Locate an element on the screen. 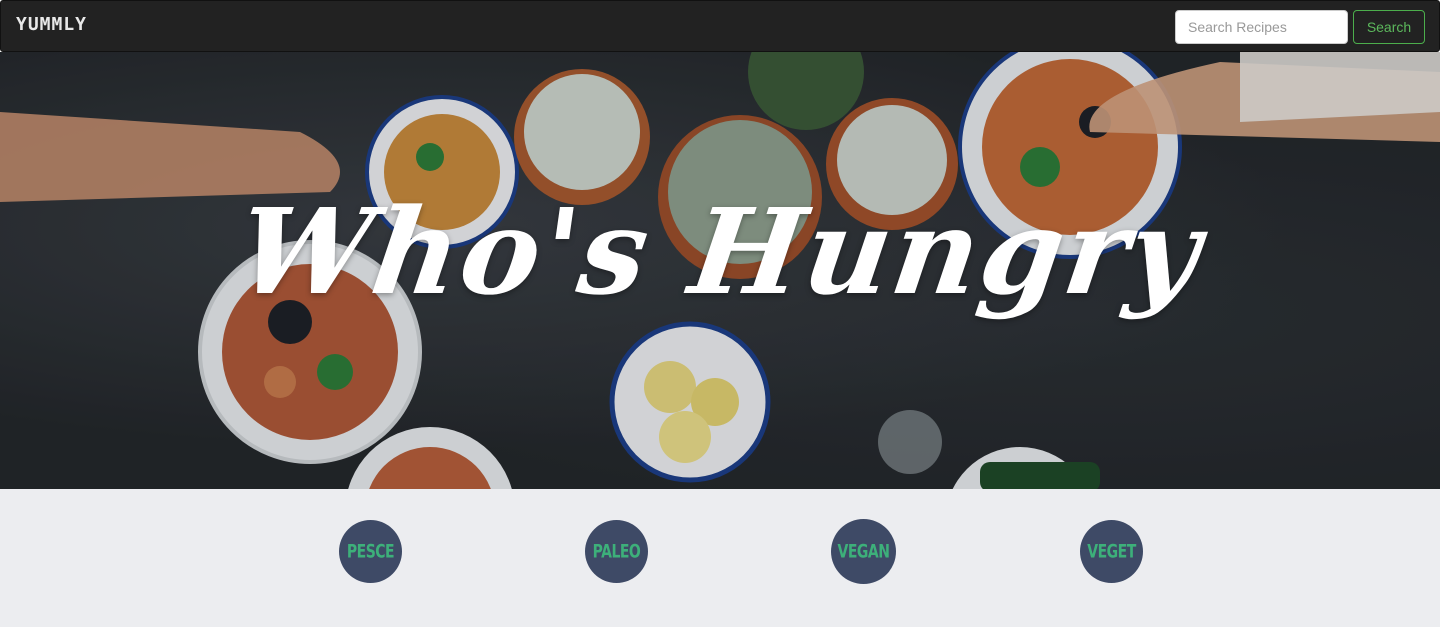 The image size is (1440, 627). diet-paleo-button: PALEO is located at coordinates (616, 551).